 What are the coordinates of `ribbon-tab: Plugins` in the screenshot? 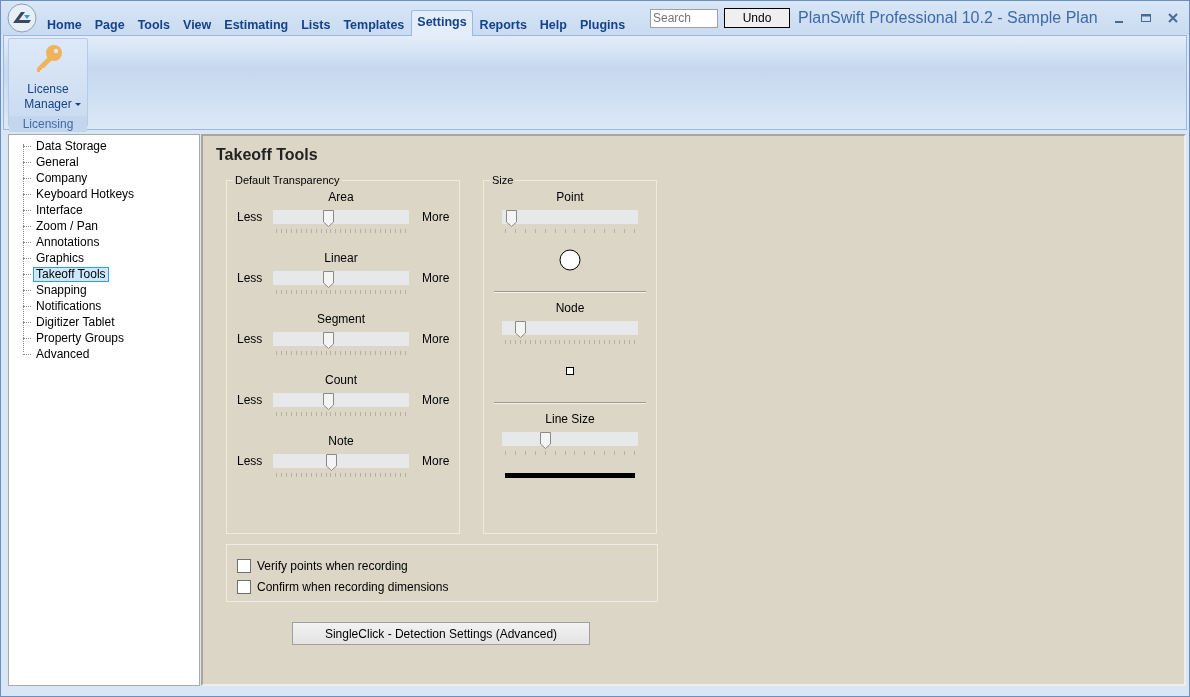 It's located at (602, 24).